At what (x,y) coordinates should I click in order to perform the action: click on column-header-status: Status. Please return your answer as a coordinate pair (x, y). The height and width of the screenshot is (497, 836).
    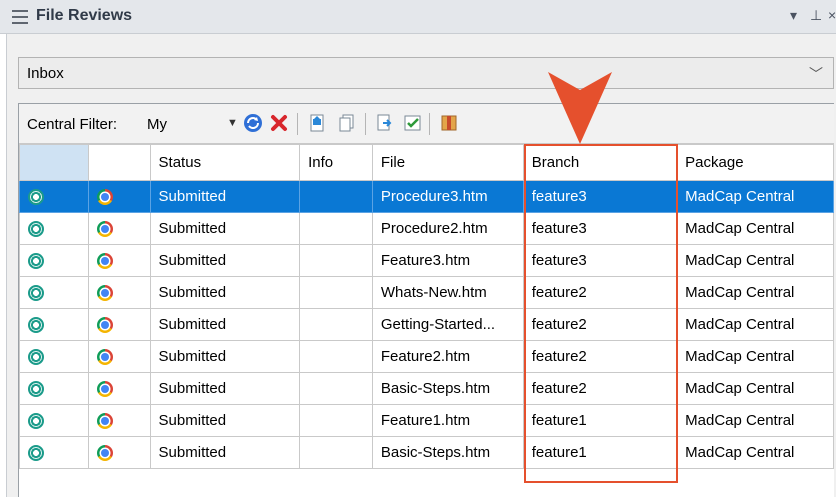
    Looking at the image, I should click on (225, 162).